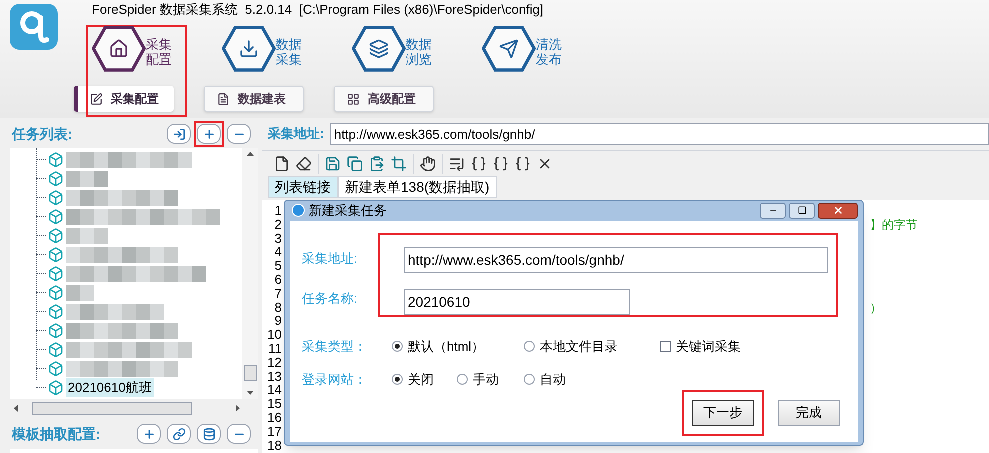  I want to click on save-icon, so click(333, 164).